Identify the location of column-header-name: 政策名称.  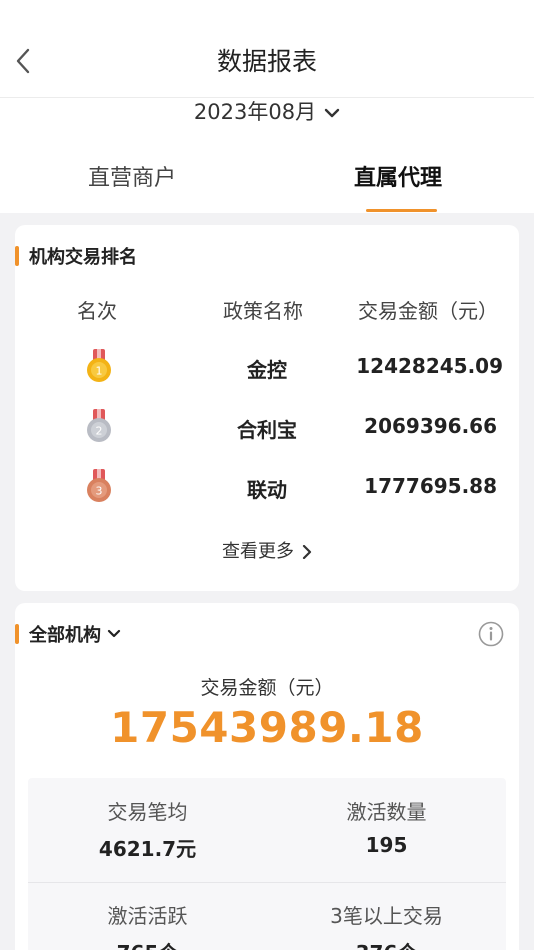
(263, 311).